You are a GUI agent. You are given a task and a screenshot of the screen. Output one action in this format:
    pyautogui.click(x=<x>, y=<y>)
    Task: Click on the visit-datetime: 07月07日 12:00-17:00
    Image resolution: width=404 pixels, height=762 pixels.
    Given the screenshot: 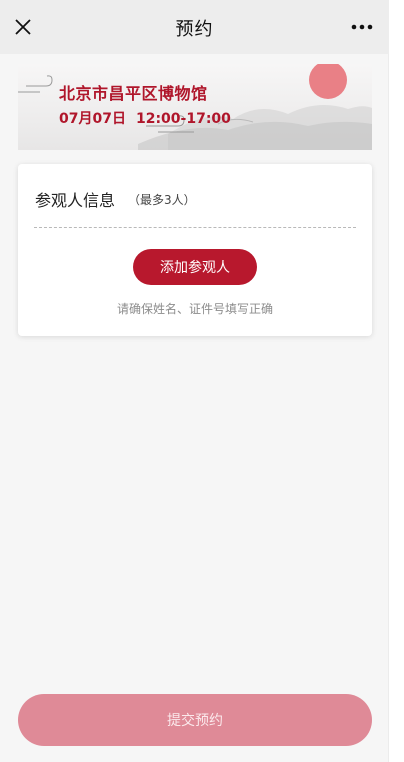 What is the action you would take?
    pyautogui.click(x=145, y=118)
    